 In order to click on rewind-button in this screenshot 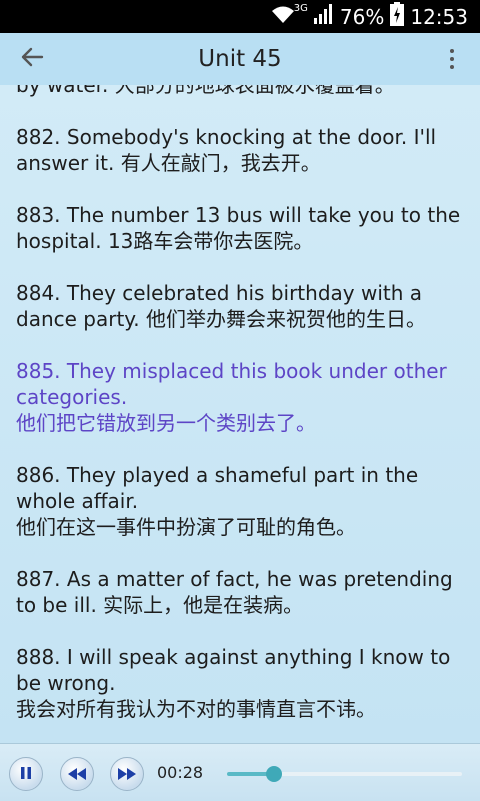, I will do `click(77, 774)`.